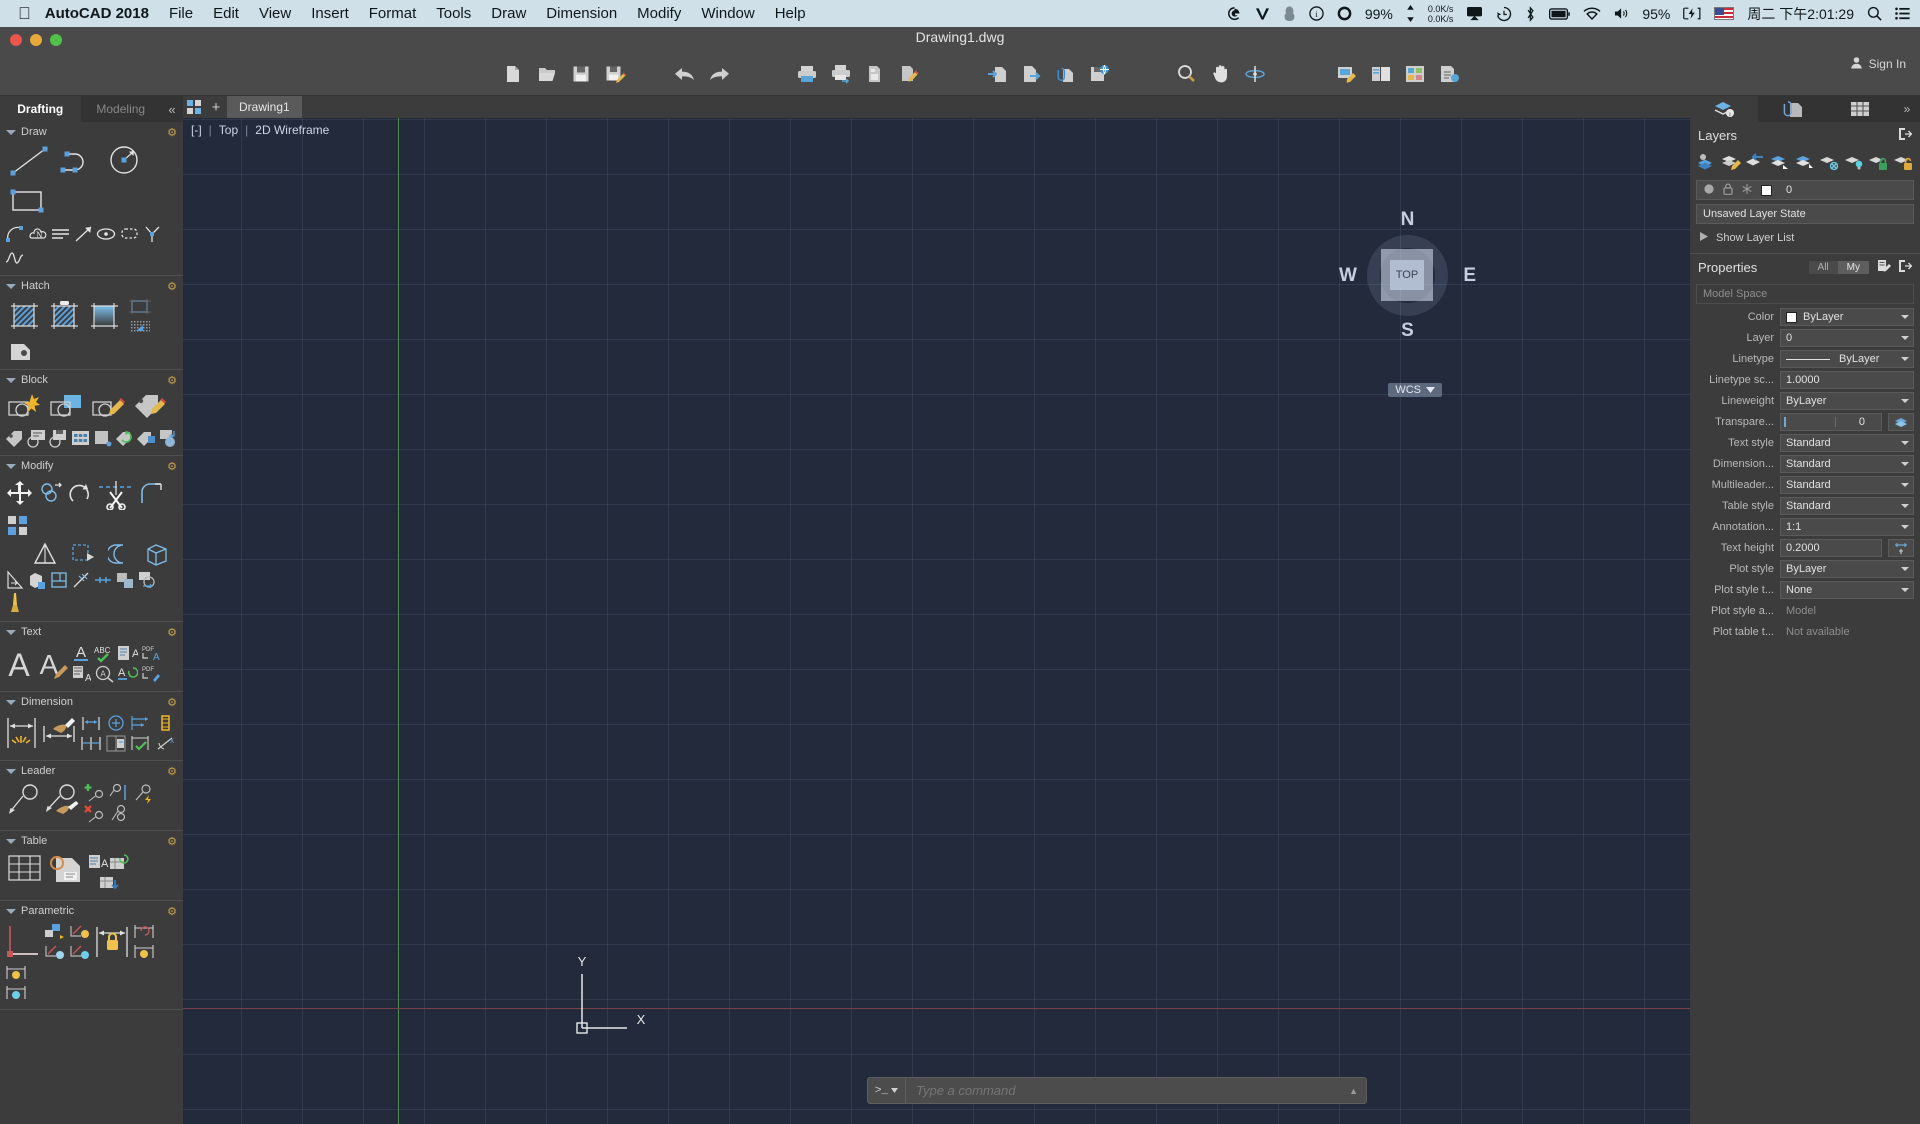 This screenshot has height=1124, width=1920. Describe the element at coordinates (1805, 214) in the screenshot. I see `layer-state-selector: Unsaved Layer State` at that location.